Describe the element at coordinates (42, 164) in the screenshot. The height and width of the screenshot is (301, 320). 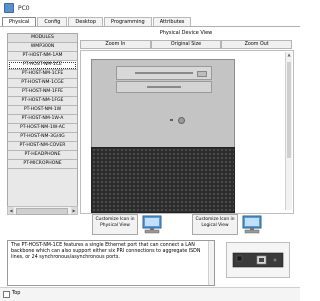
I see `module-item: PT-MICROPHONE` at that location.